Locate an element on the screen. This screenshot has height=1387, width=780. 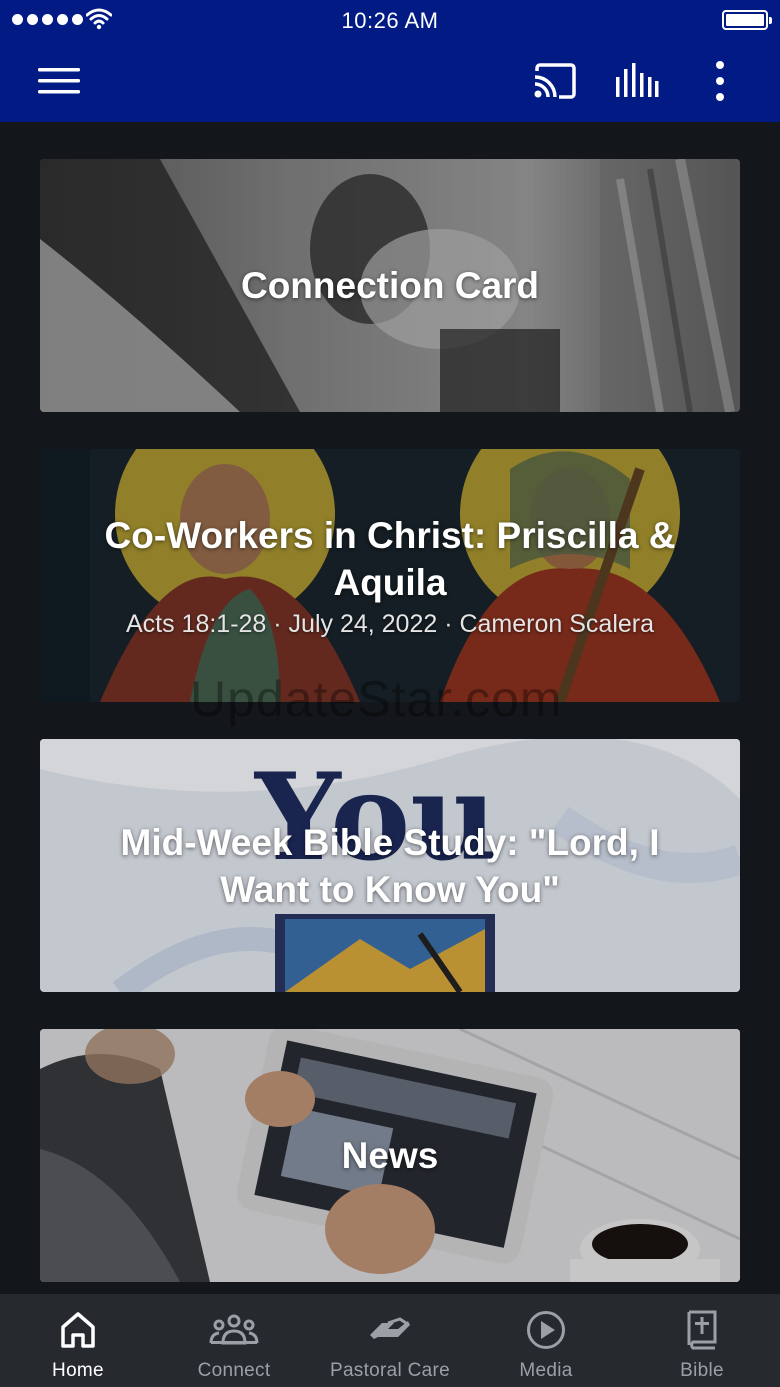
audio-button is located at coordinates (637, 81).